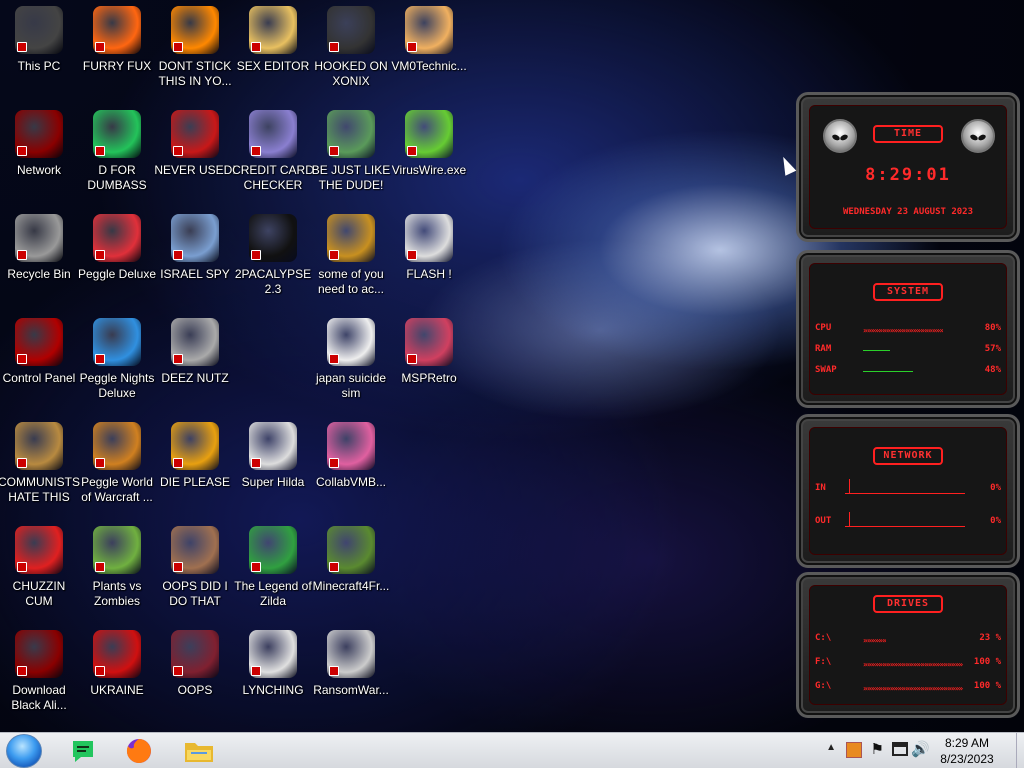 Image resolution: width=1024 pixels, height=768 pixels. Describe the element at coordinates (351, 50) in the screenshot. I see `desktop-icon: HOOKED ON XONIX` at that location.